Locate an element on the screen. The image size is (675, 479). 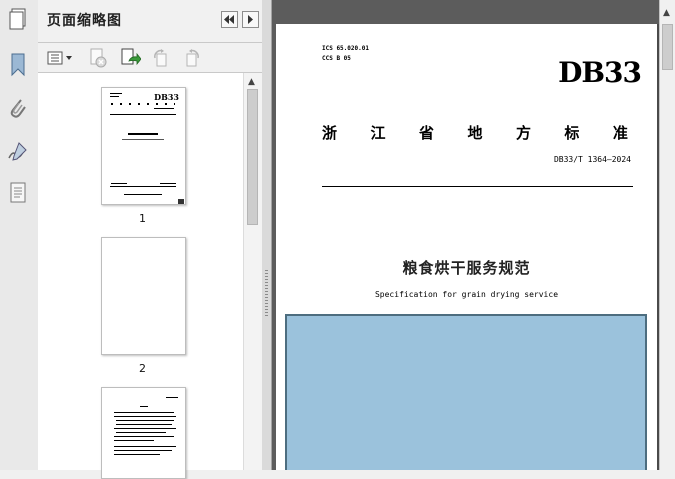
delete-page-button is located at coordinates (98, 58).